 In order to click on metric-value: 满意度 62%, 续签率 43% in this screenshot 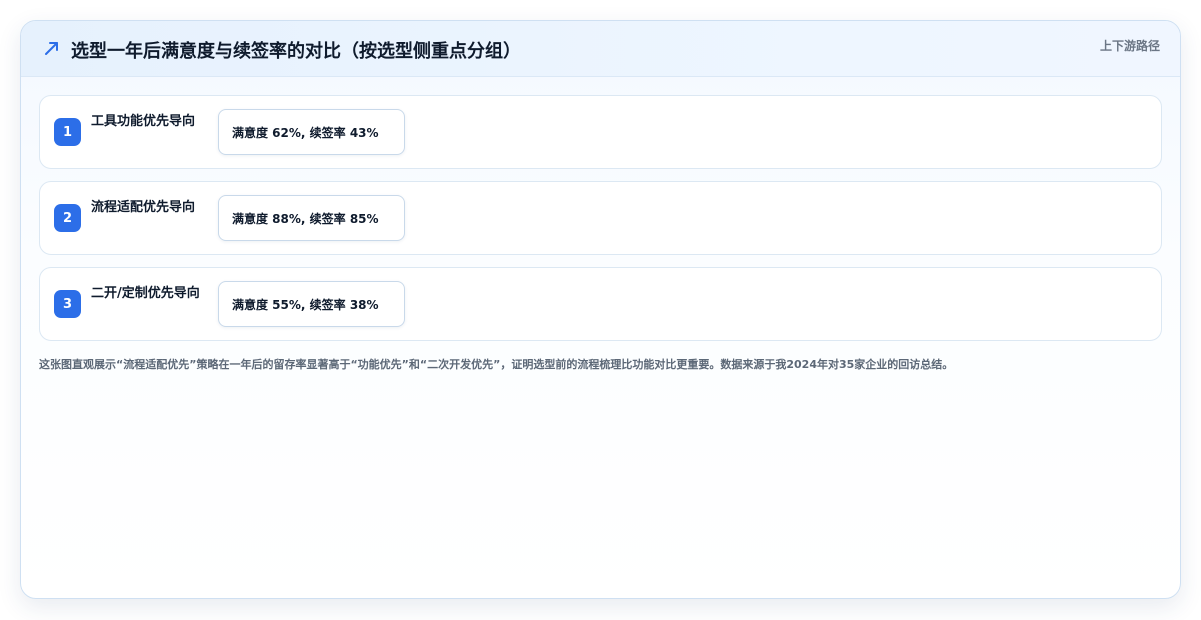, I will do `click(311, 132)`.